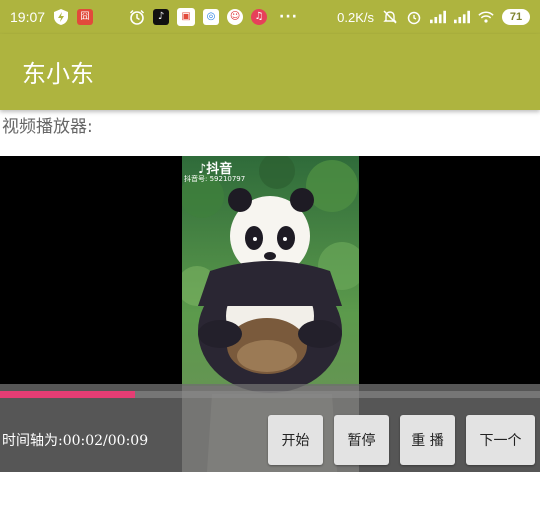 The width and height of the screenshot is (540, 525). I want to click on news-app-icon: ▣, so click(186, 17).